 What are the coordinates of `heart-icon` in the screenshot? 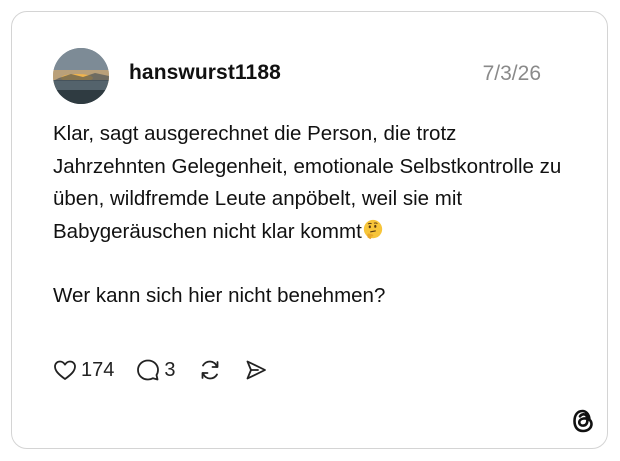 It's located at (65, 370).